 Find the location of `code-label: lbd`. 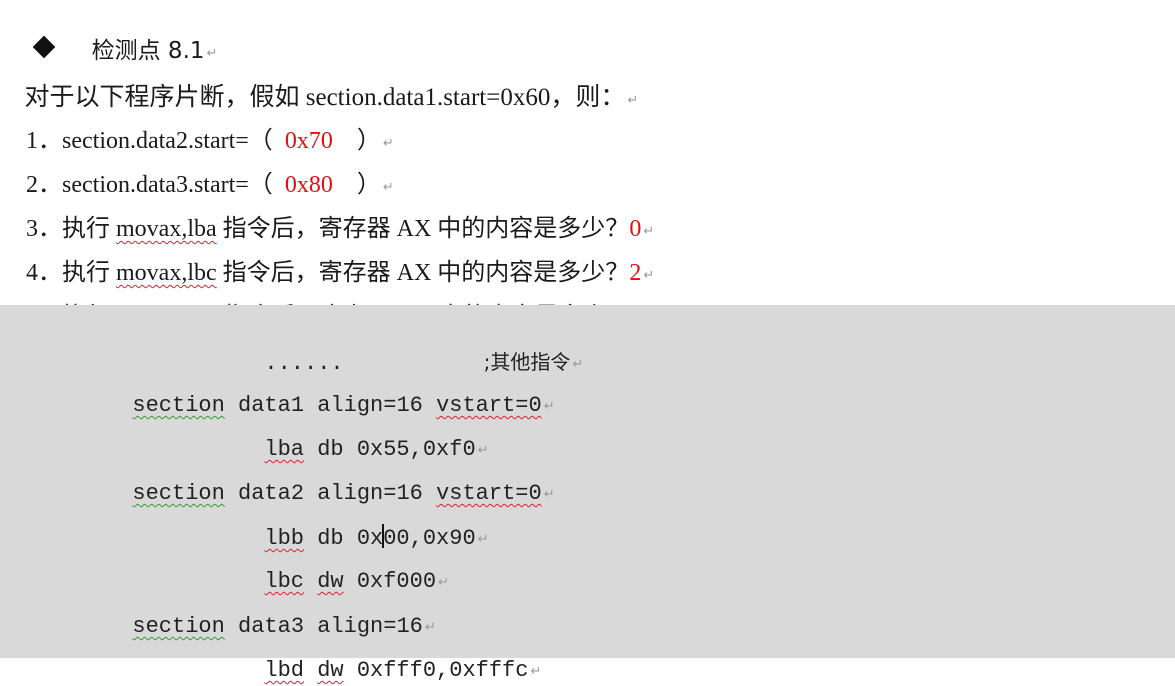

code-label: lbd is located at coordinates (284, 670).